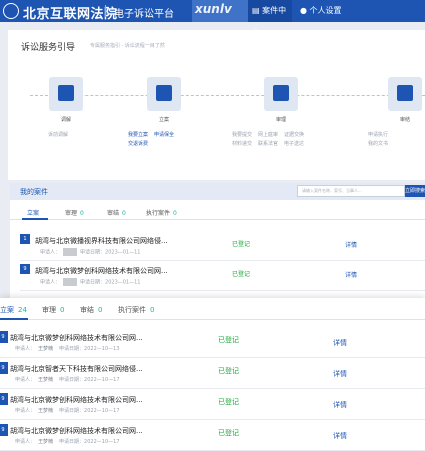 The image size is (425, 451). What do you see at coordinates (294, 144) in the screenshot?
I see `link-e-delivery: 电子送达` at bounding box center [294, 144].